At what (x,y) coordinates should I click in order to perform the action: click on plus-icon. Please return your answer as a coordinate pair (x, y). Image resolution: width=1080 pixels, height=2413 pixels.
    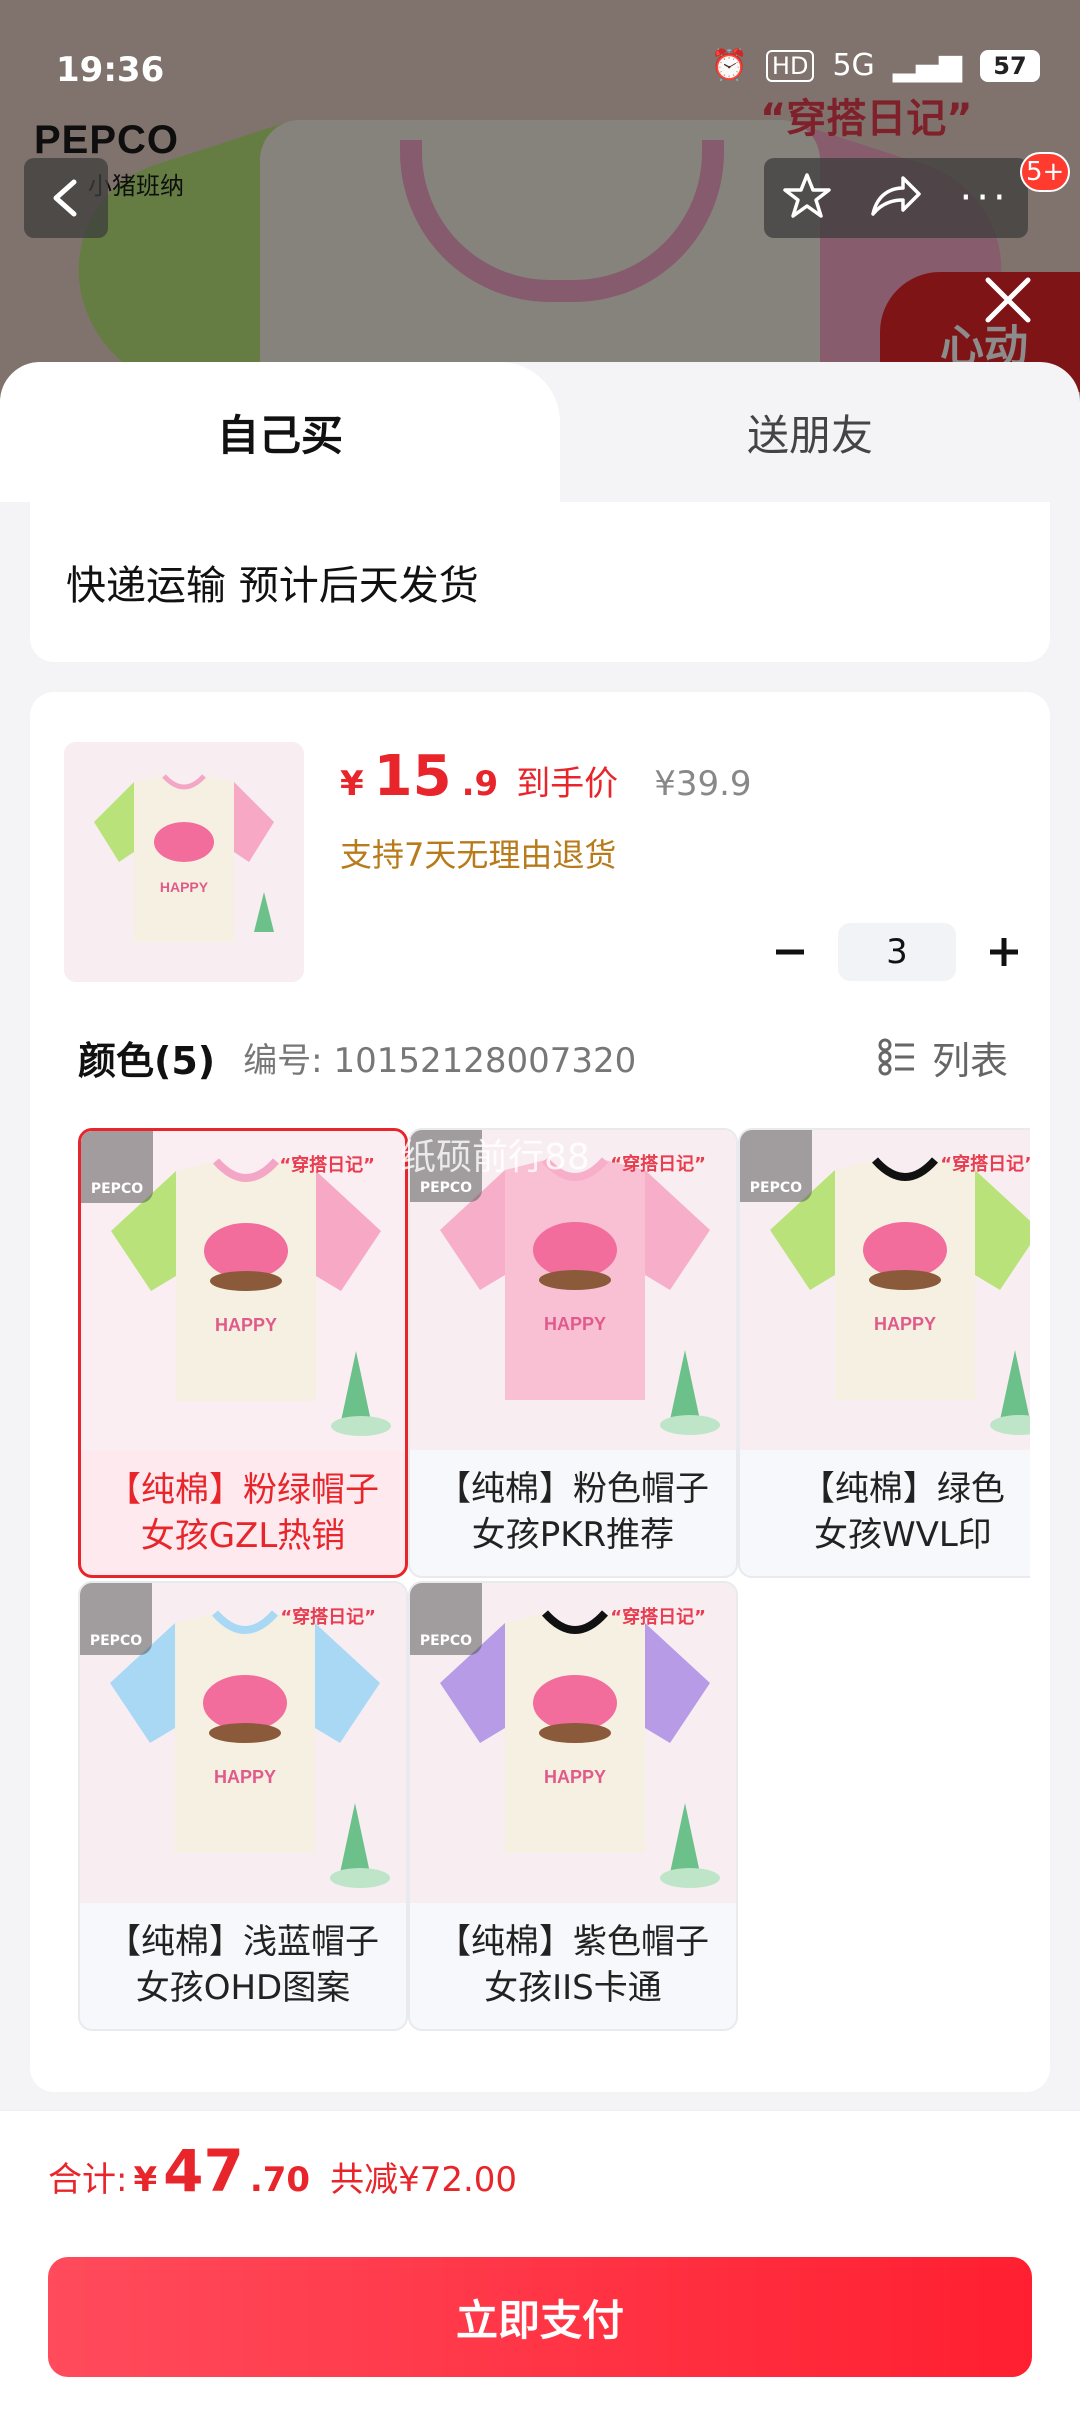
    Looking at the image, I should click on (1004, 952).